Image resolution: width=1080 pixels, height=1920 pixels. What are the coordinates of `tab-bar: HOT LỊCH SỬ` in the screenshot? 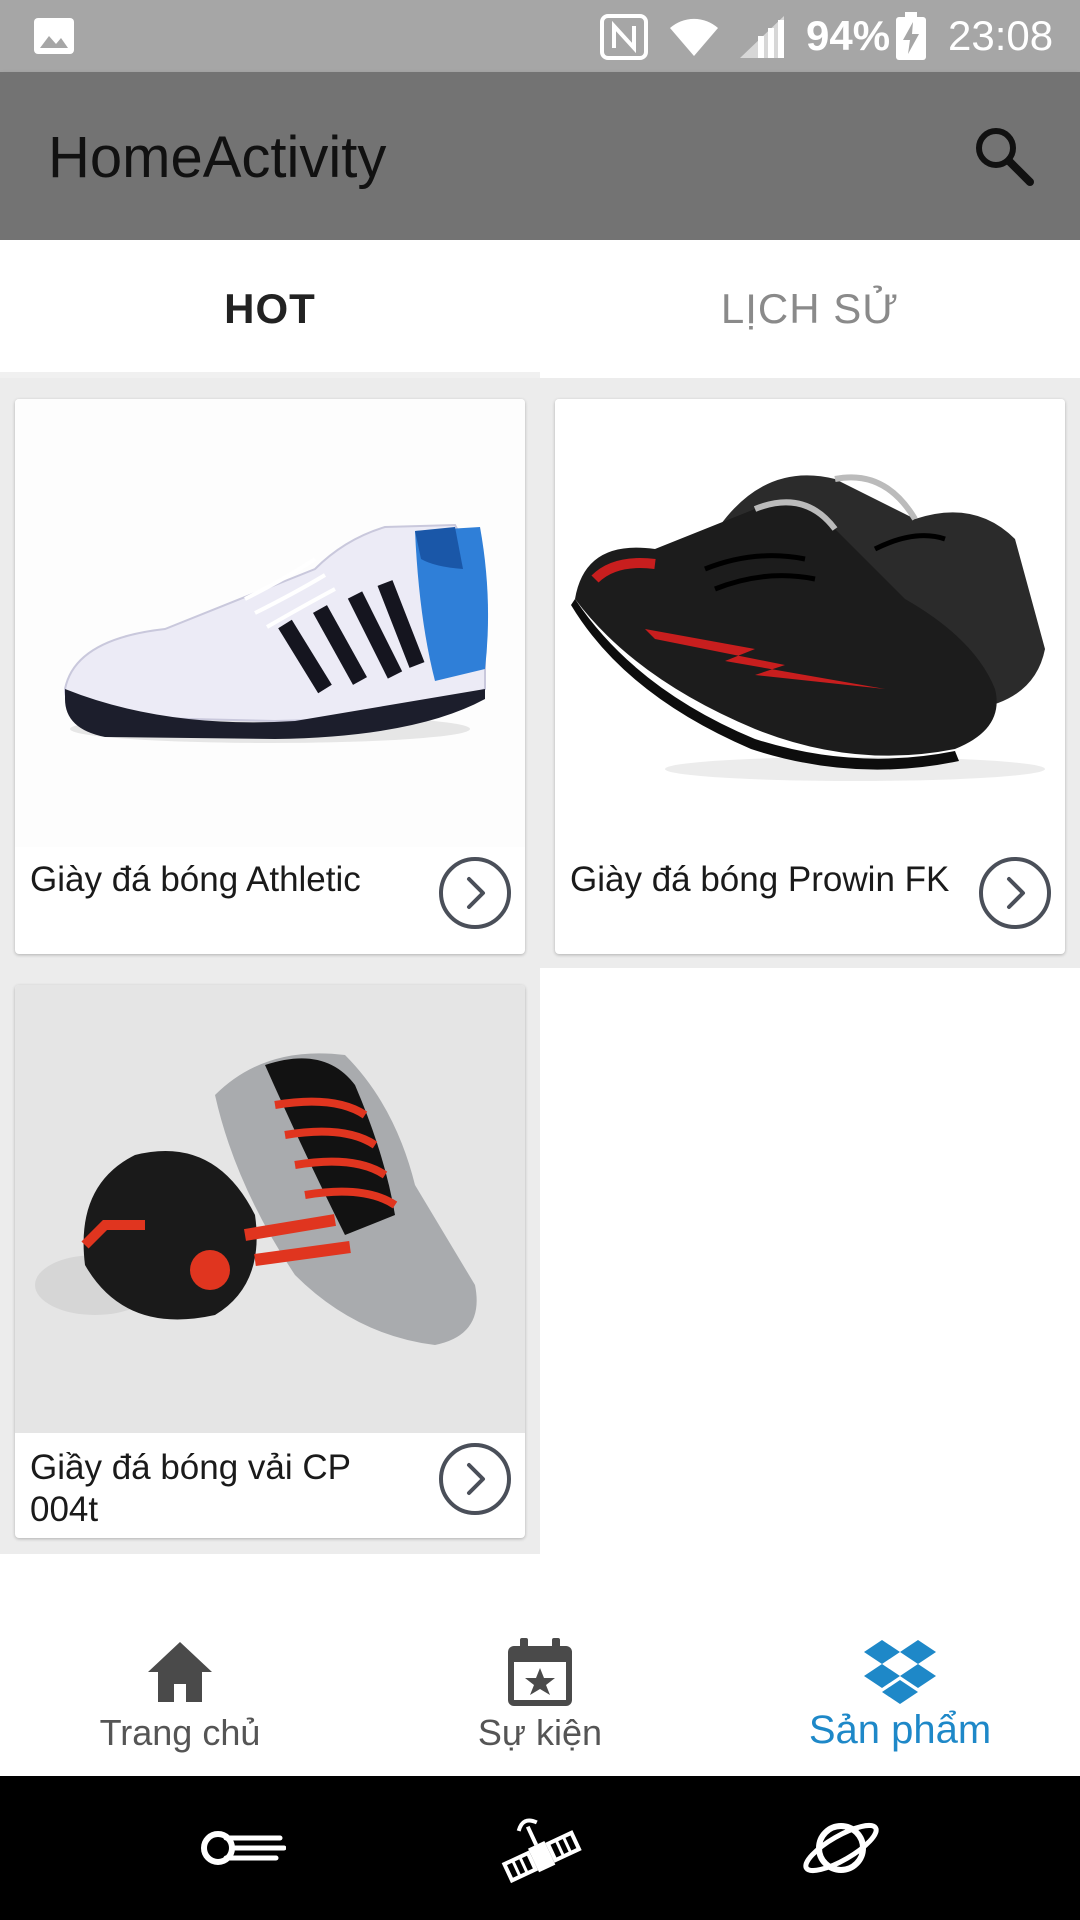 It's located at (540, 309).